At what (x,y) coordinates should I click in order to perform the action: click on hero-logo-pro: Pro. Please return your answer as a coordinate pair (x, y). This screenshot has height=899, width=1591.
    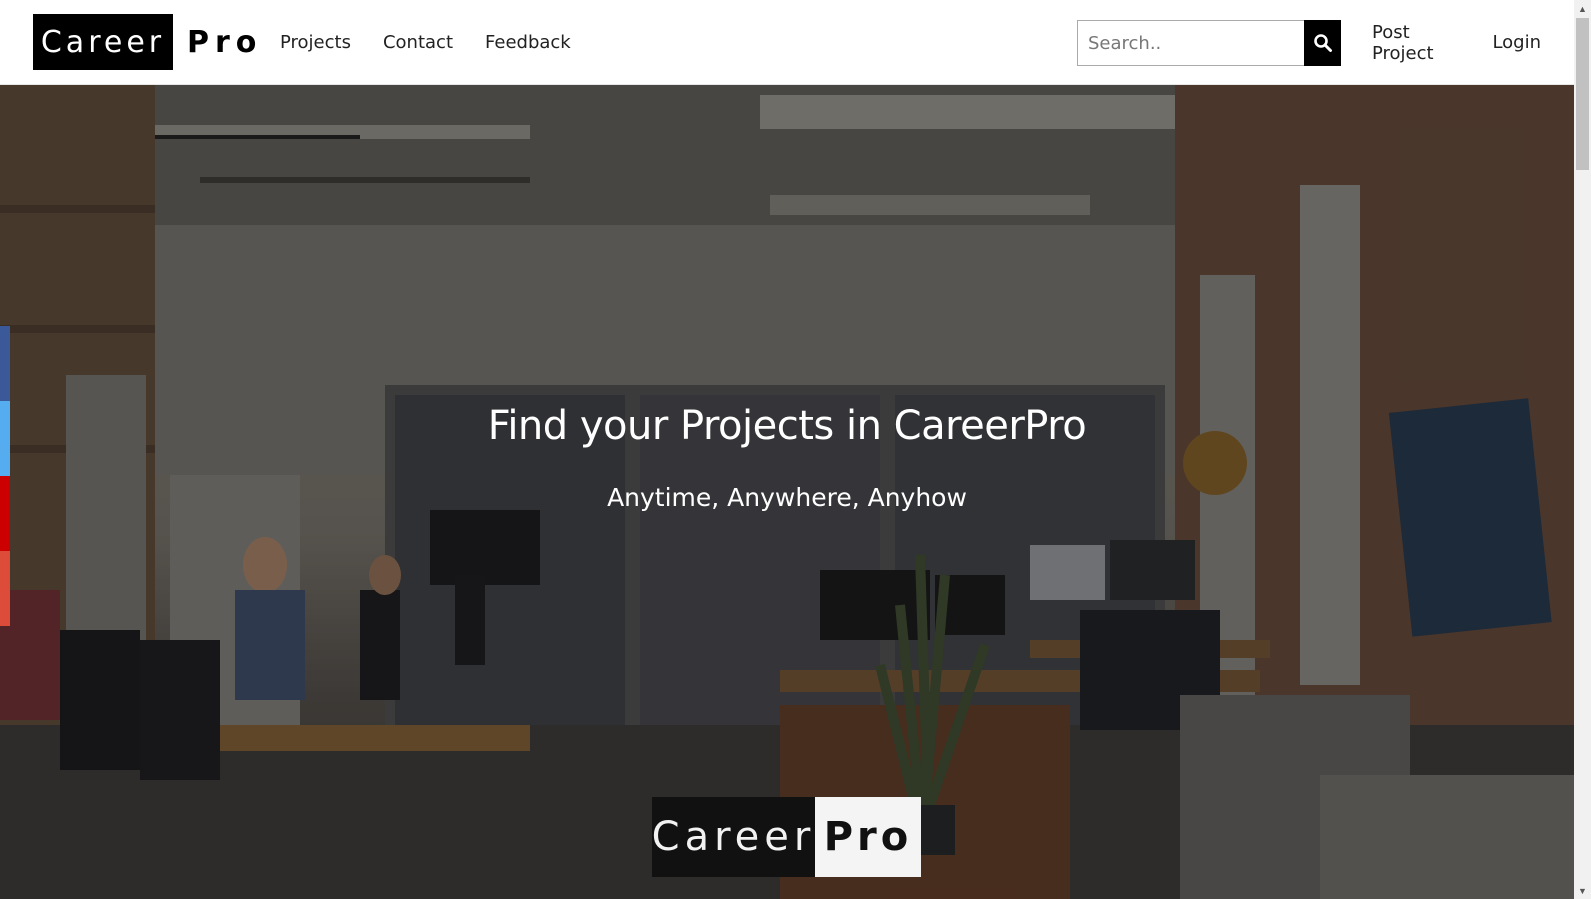
    Looking at the image, I should click on (868, 837).